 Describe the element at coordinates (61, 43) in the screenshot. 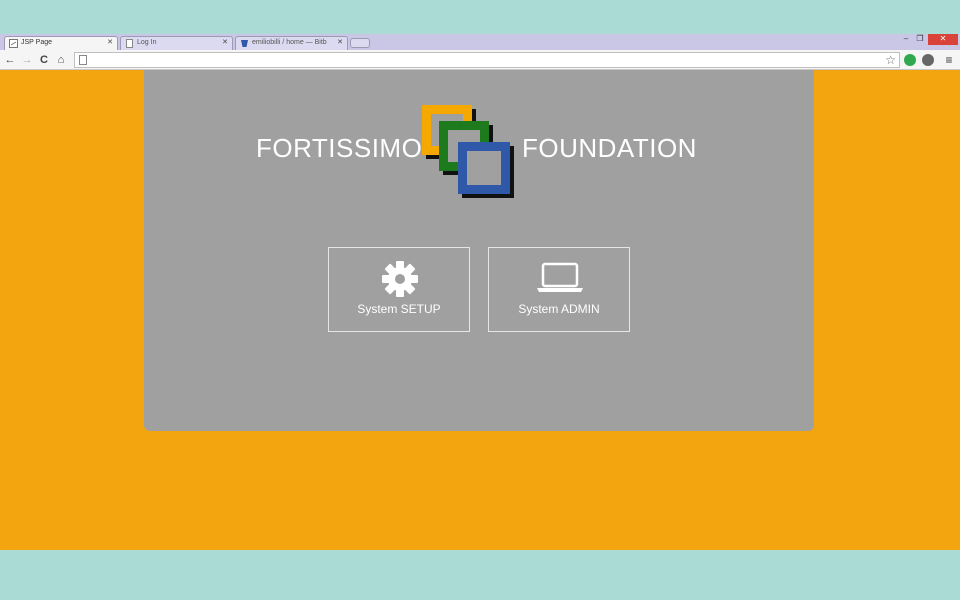

I see `tab-jsp-page: JSP Page ✕` at that location.